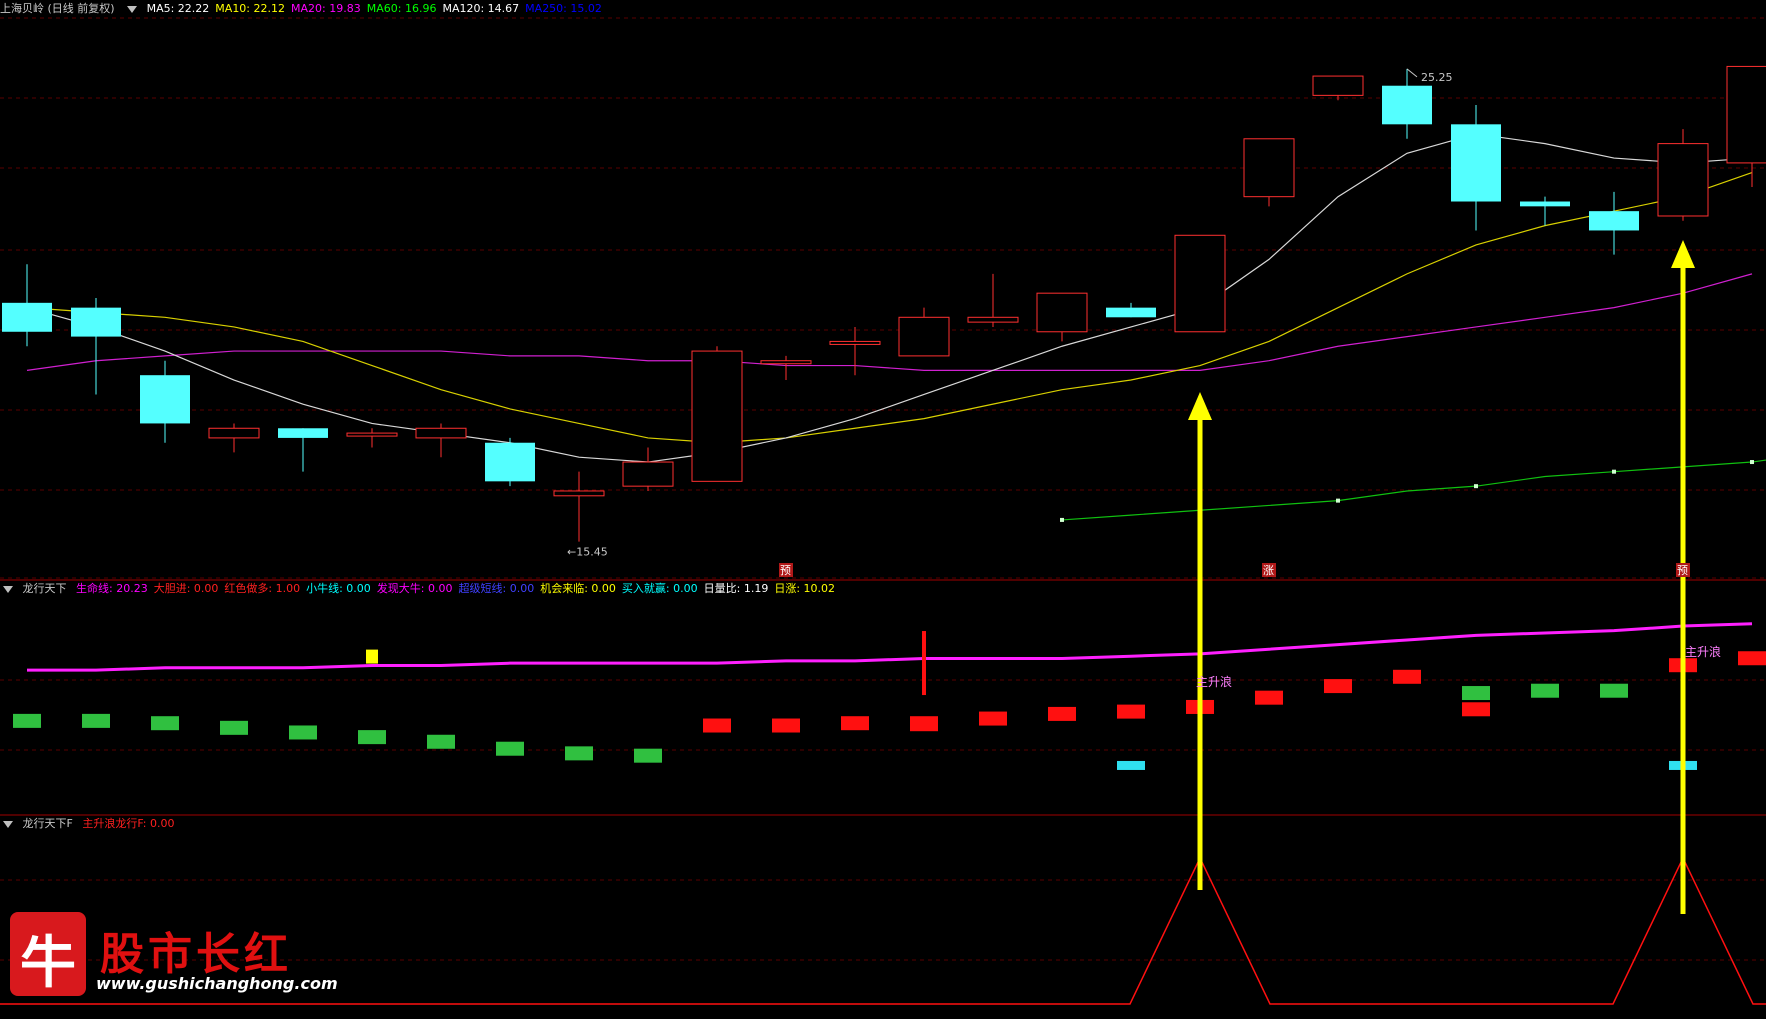 Image resolution: width=1766 pixels, height=1019 pixels. Describe the element at coordinates (1412, 73) in the screenshot. I see `high-pointer` at that location.